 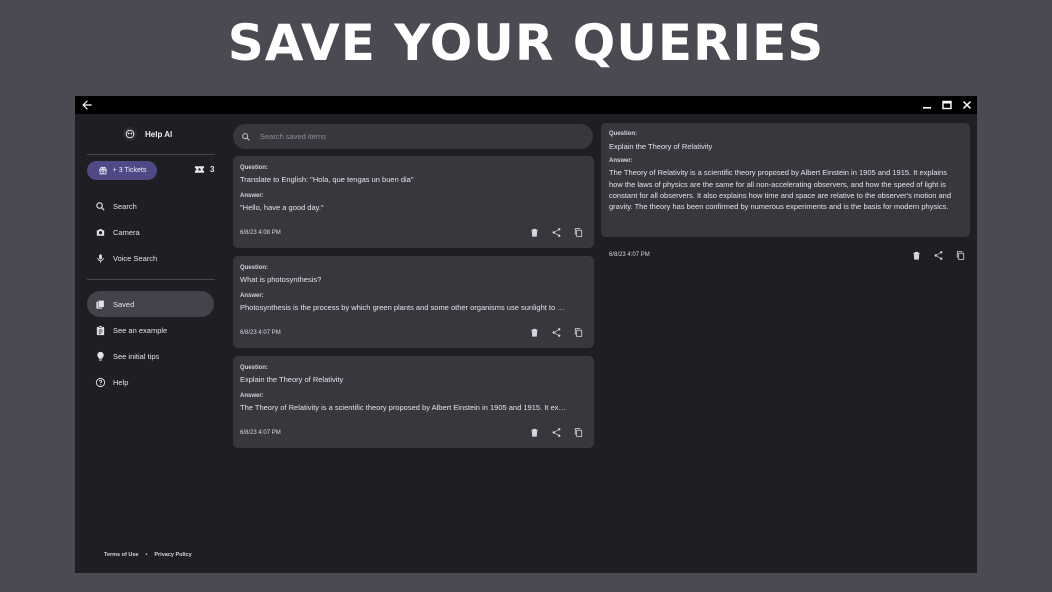 What do you see at coordinates (100, 382) in the screenshot?
I see `help-icon` at bounding box center [100, 382].